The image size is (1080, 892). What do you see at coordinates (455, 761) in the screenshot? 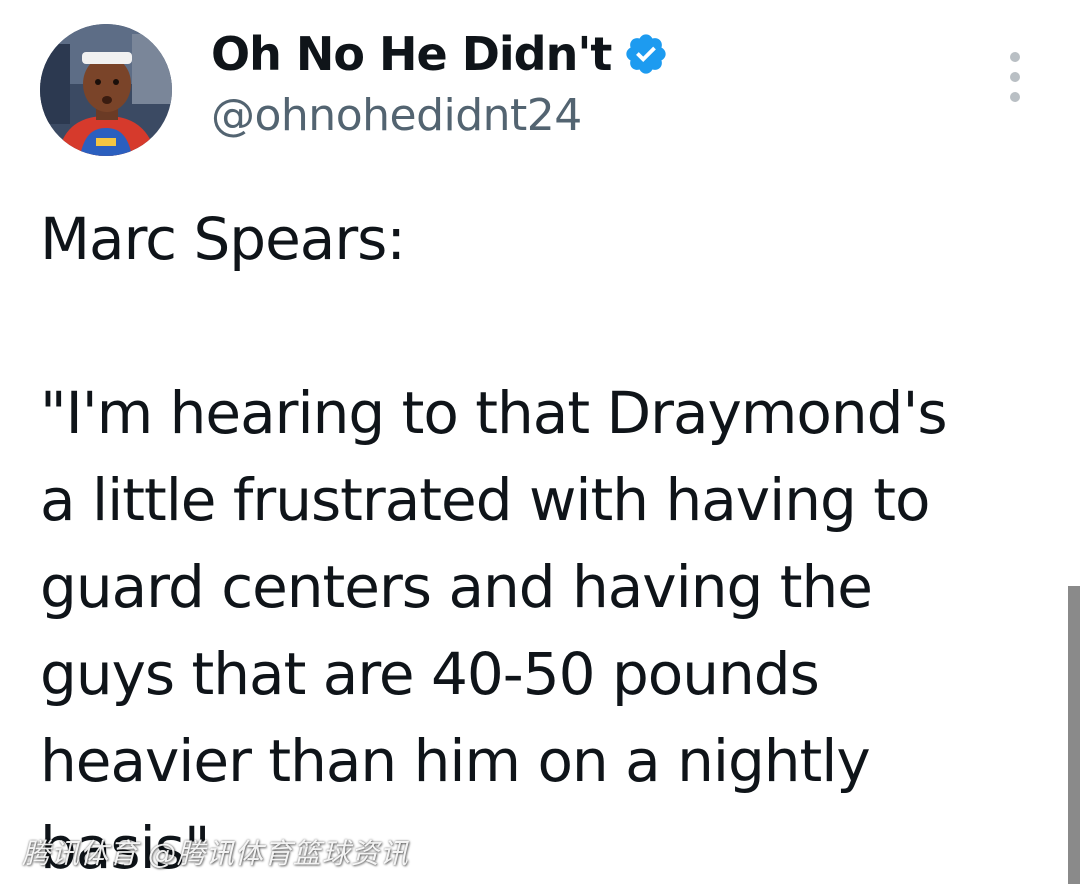
I see `tweet-line: heavier than him on a nightly` at bounding box center [455, 761].